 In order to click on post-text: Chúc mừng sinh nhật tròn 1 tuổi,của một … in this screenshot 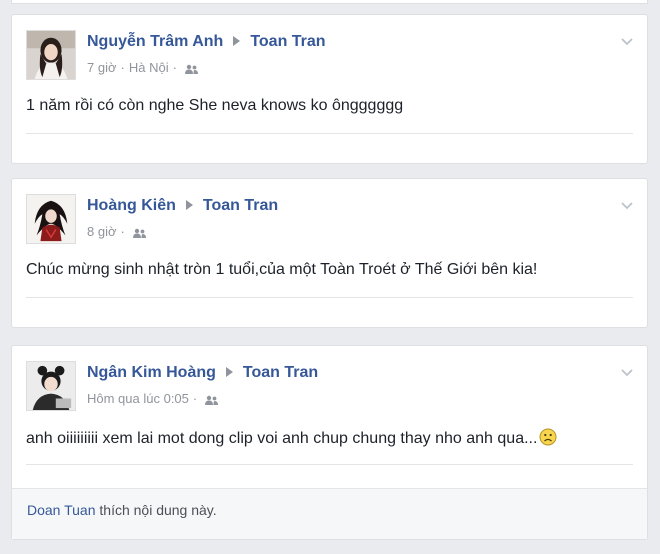, I will do `click(282, 269)`.